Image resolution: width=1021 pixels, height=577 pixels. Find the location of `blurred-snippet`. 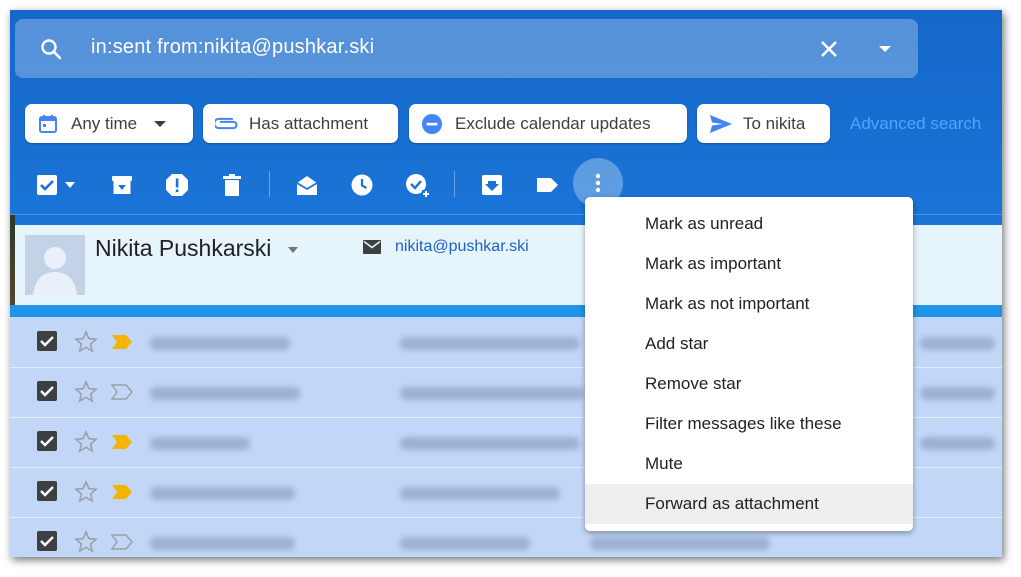

blurred-snippet is located at coordinates (680, 543).